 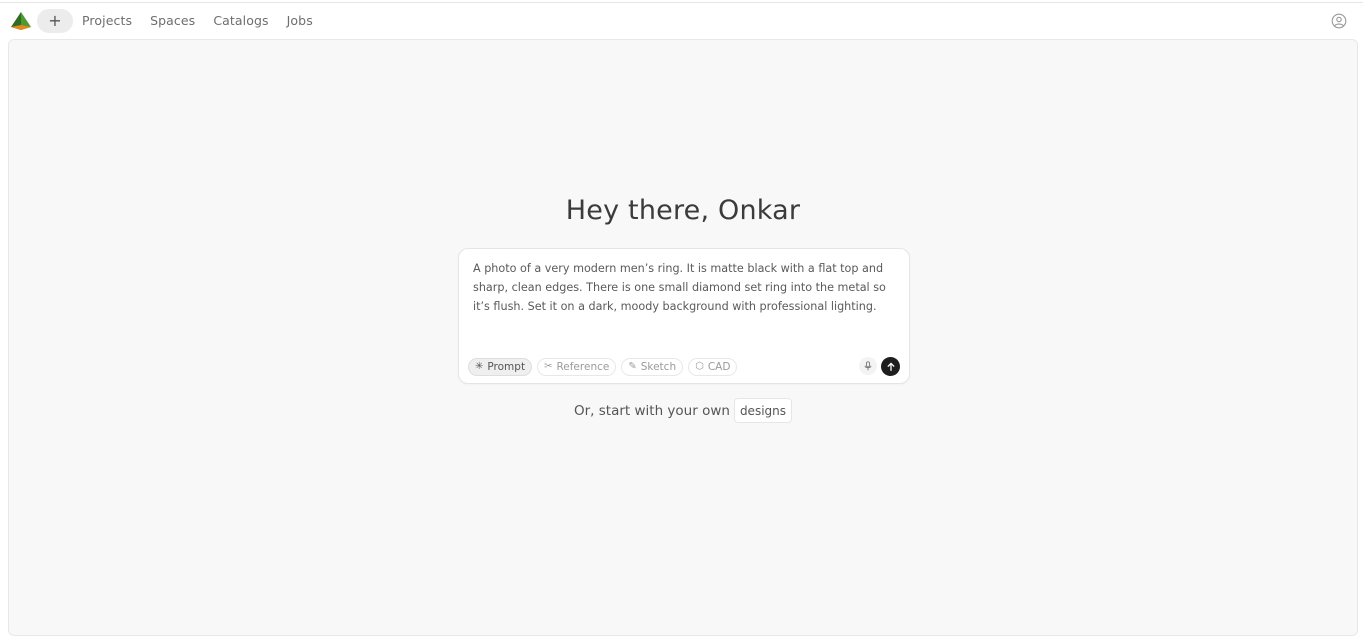 What do you see at coordinates (681, 21) in the screenshot?
I see `top-nav: + Projects Spaces Catalogs Jobs` at bounding box center [681, 21].